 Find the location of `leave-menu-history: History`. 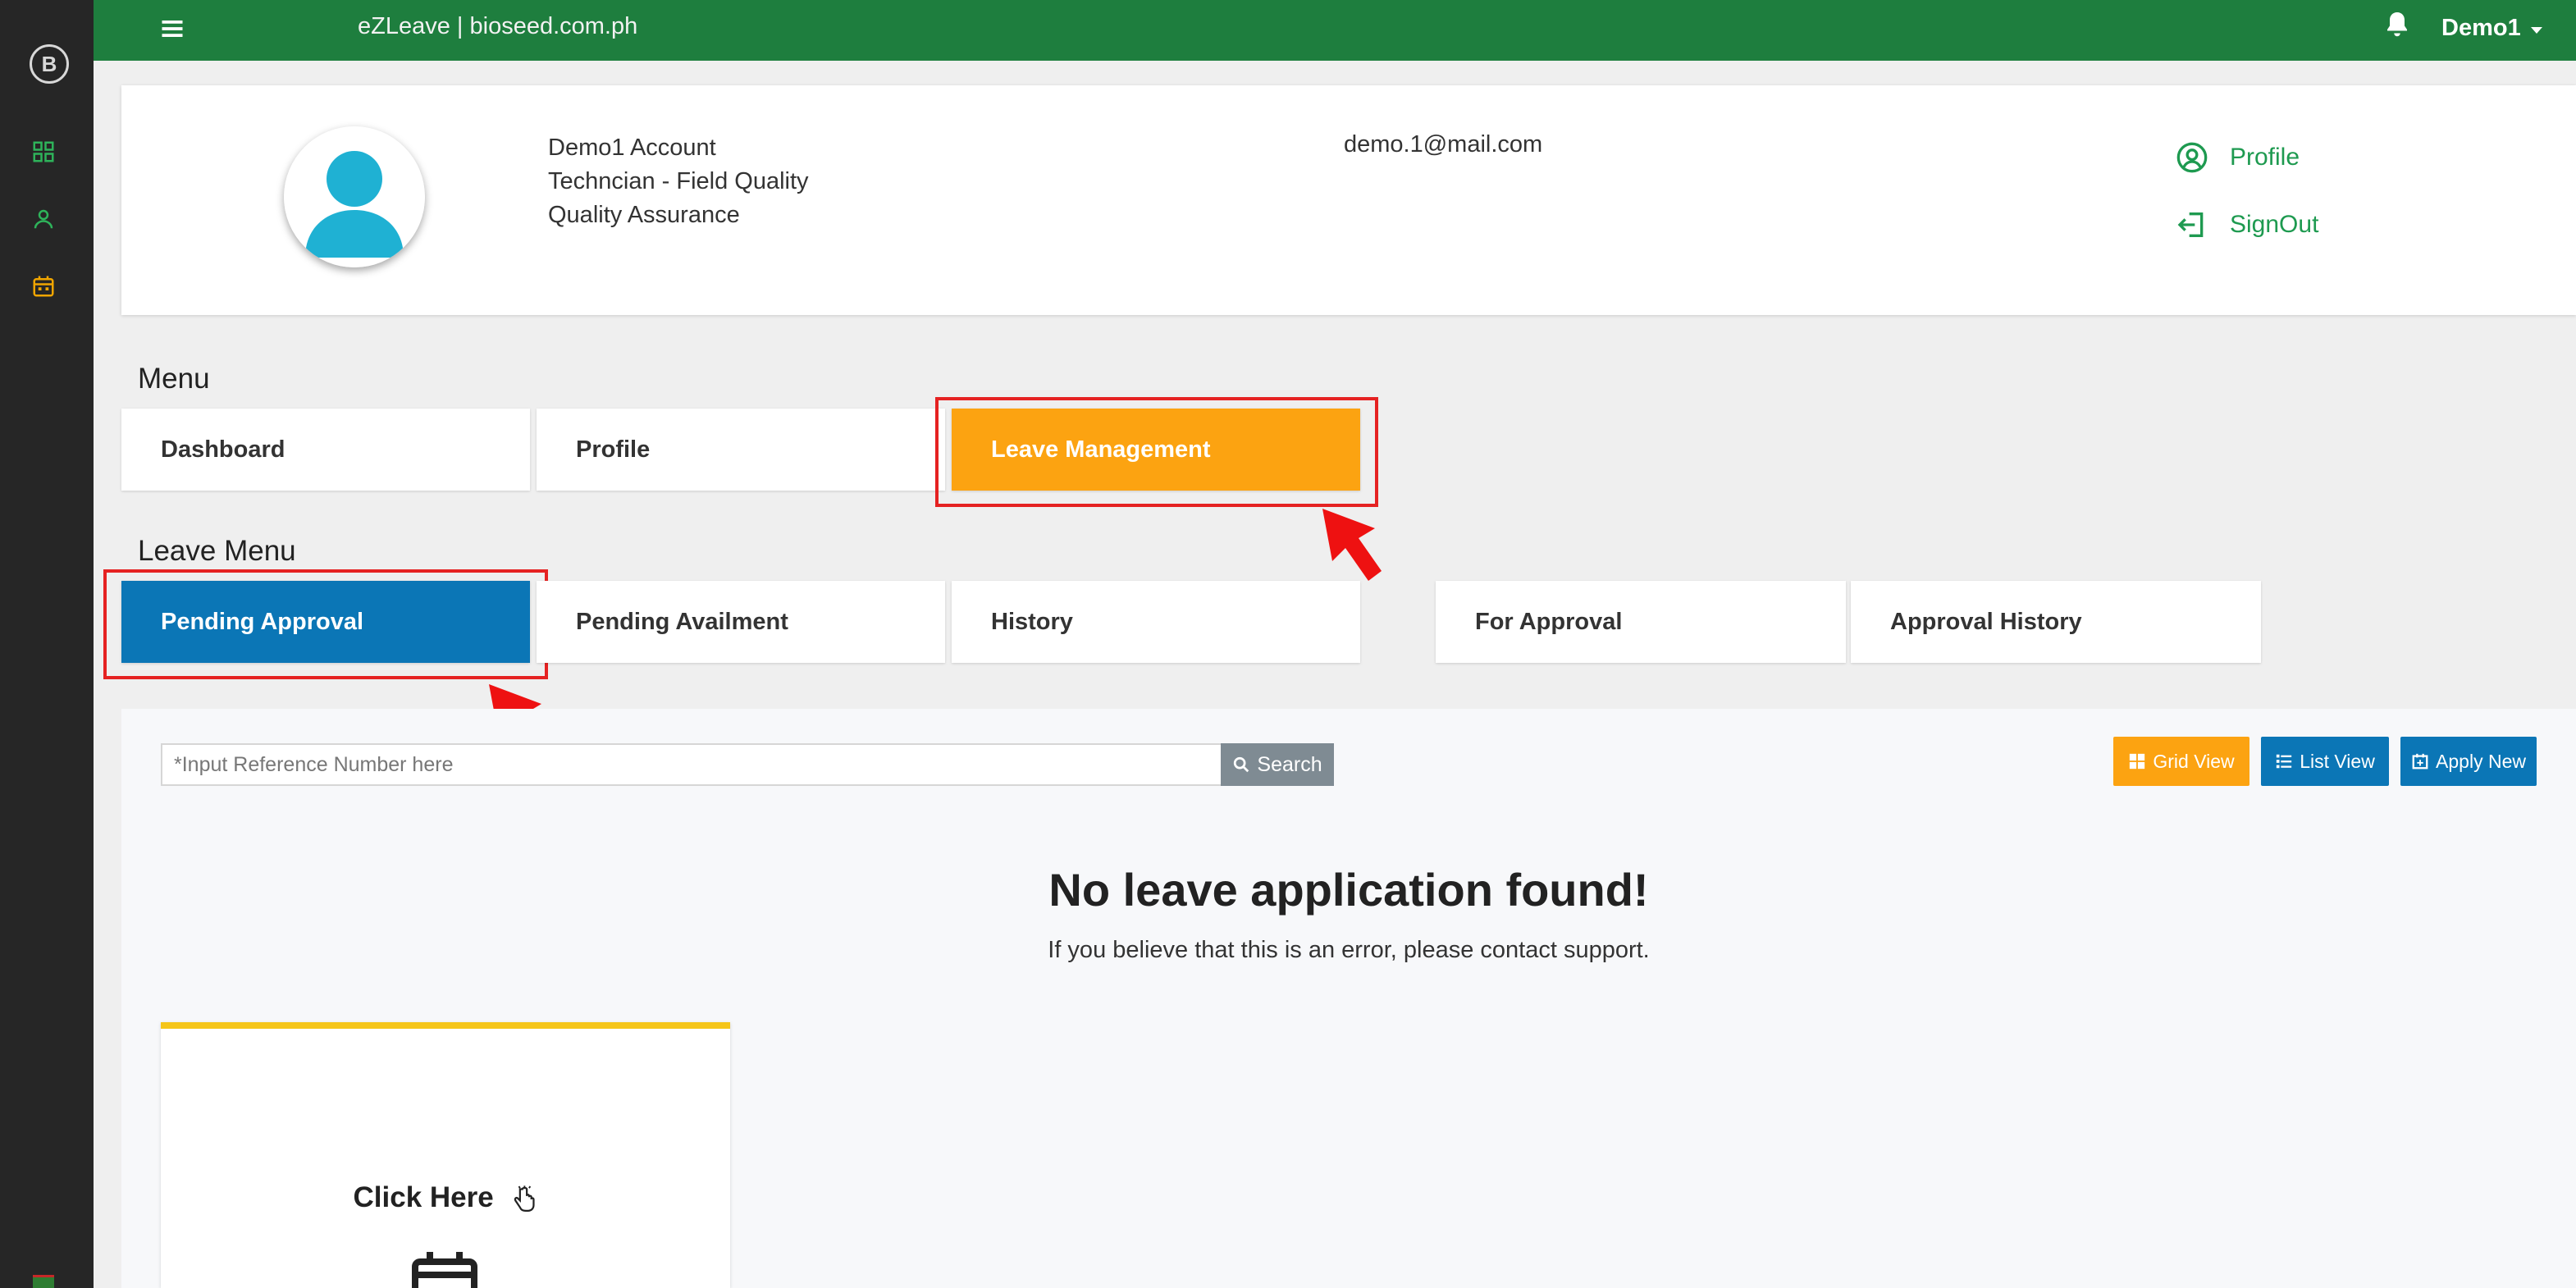

leave-menu-history: History is located at coordinates (1156, 622).